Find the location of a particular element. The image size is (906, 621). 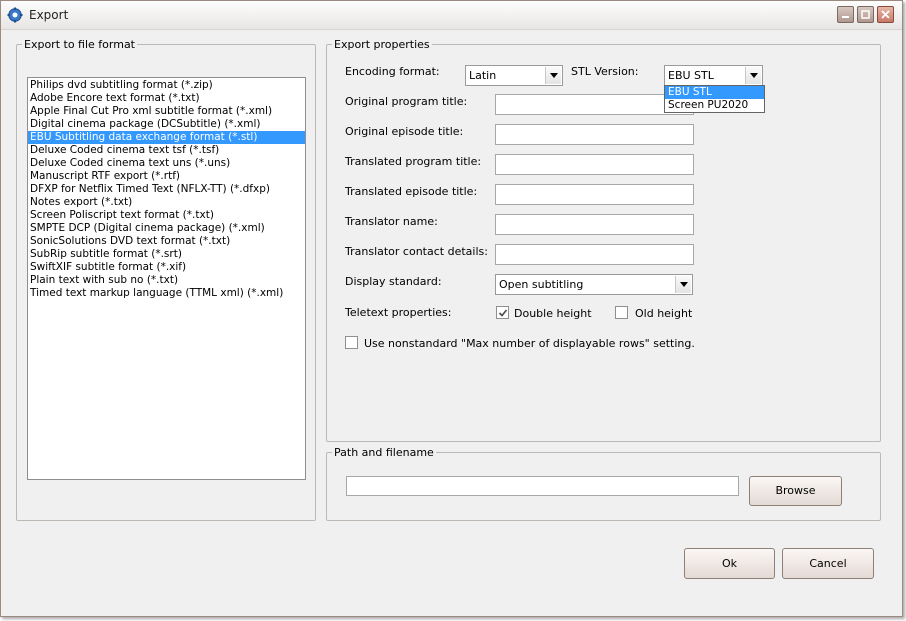

list-item: Adobe Encore text format (*.txt) is located at coordinates (166, 98).